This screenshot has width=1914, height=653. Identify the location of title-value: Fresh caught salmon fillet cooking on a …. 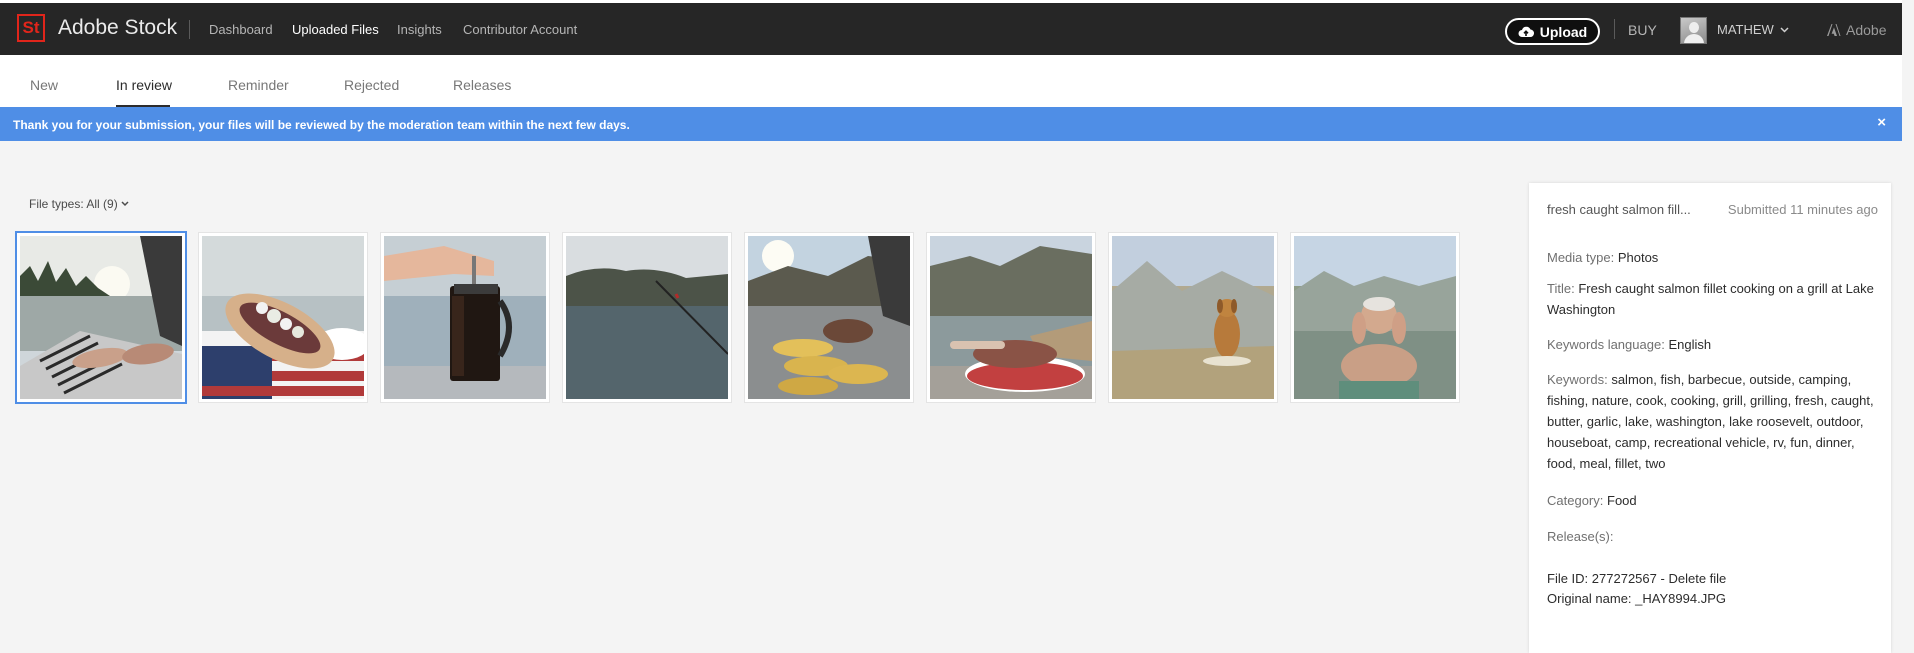
(1710, 299).